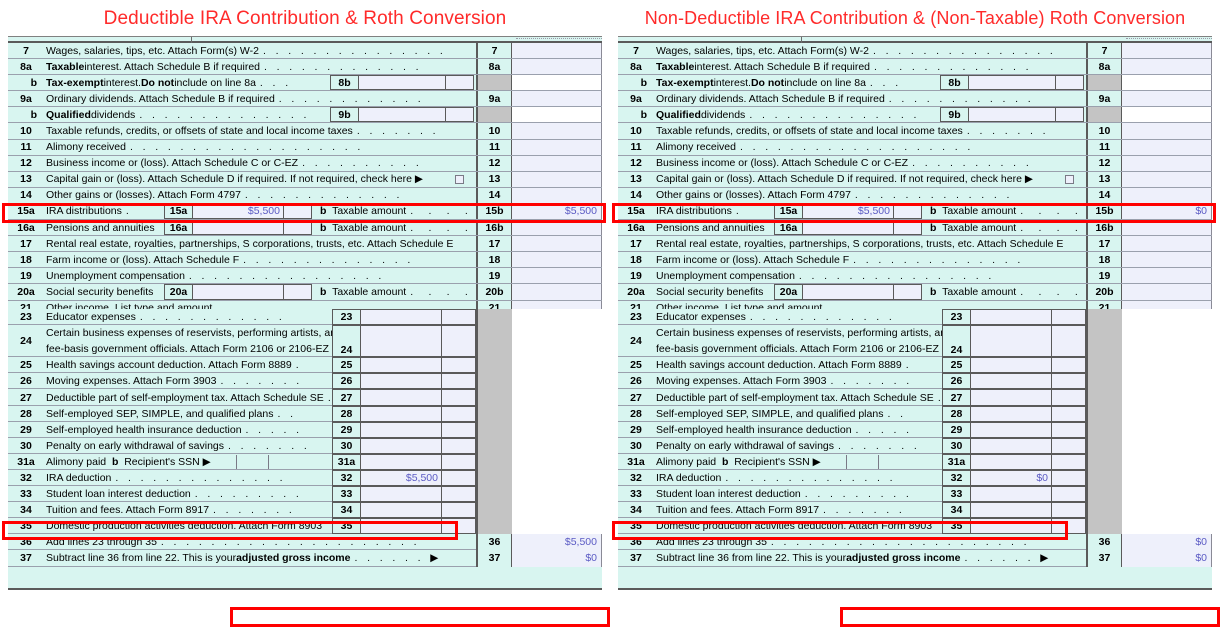 The image size is (1220, 627). Describe the element at coordinates (1011, 478) in the screenshot. I see `adjustment-amount-field: $0` at that location.